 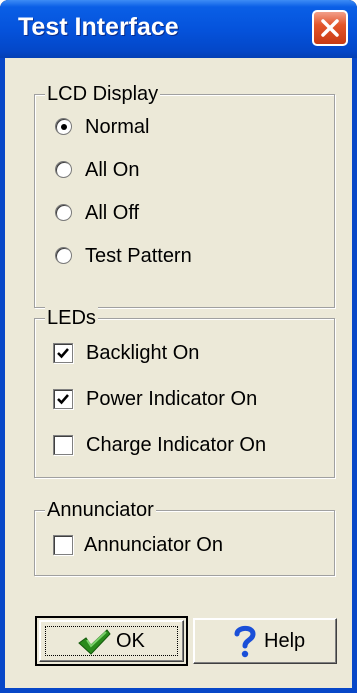 I want to click on close-button, so click(x=330, y=28).